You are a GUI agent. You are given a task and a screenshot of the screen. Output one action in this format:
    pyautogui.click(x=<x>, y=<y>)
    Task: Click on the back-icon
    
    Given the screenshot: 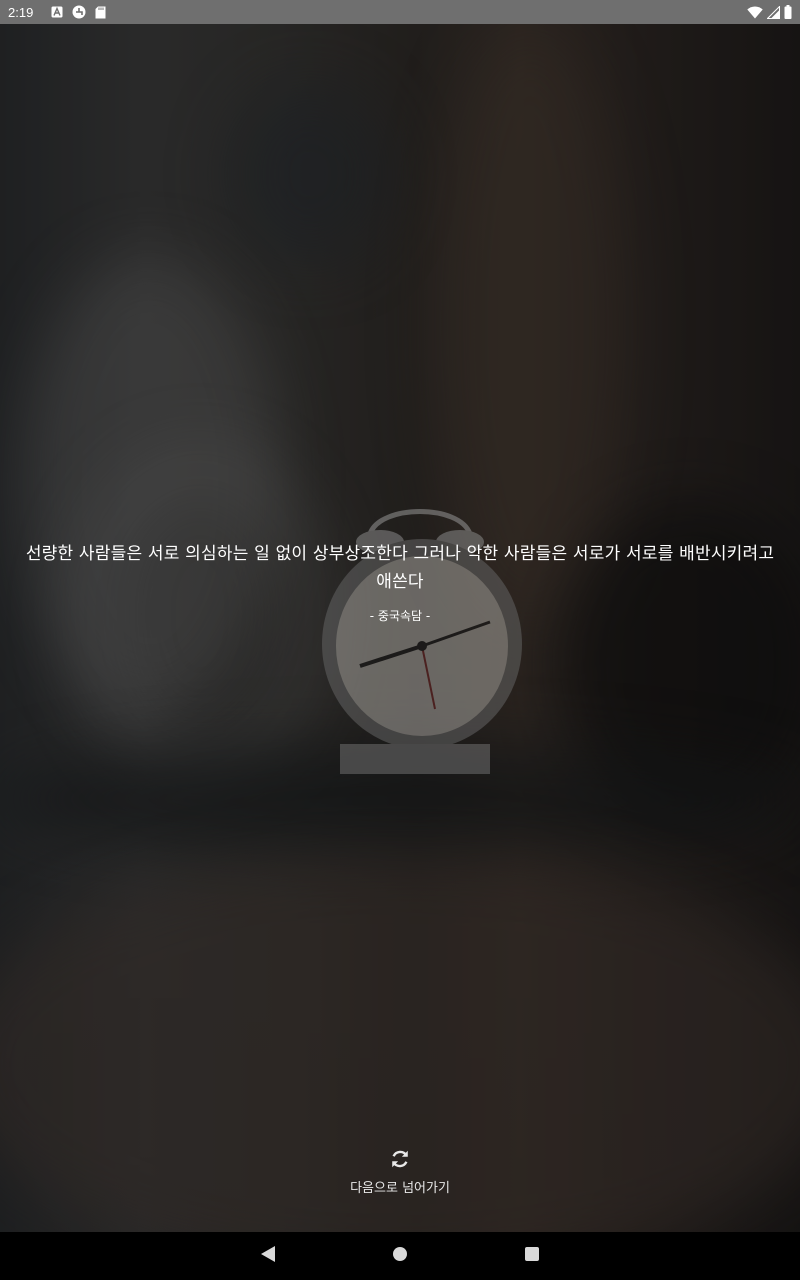 What is the action you would take?
    pyautogui.click(x=268, y=1256)
    